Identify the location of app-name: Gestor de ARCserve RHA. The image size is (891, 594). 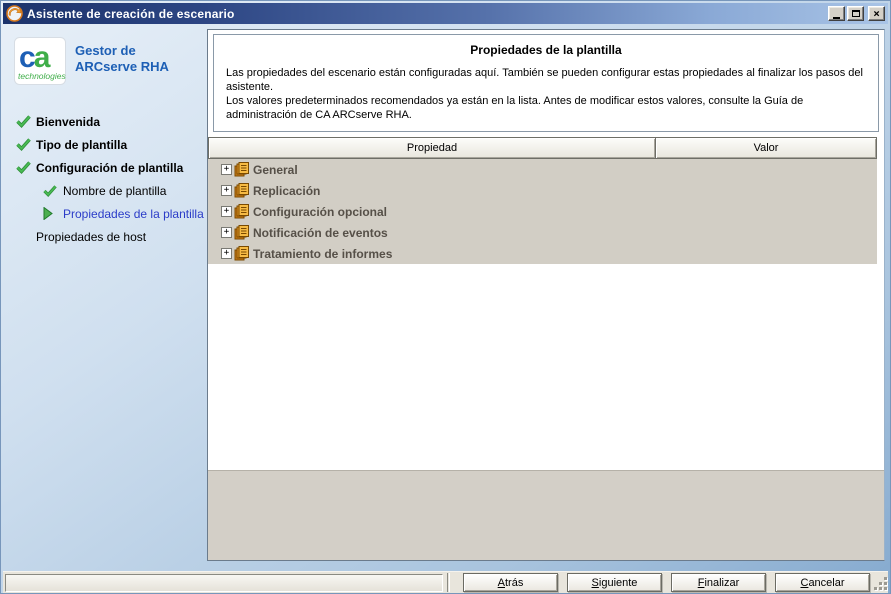
(122, 58).